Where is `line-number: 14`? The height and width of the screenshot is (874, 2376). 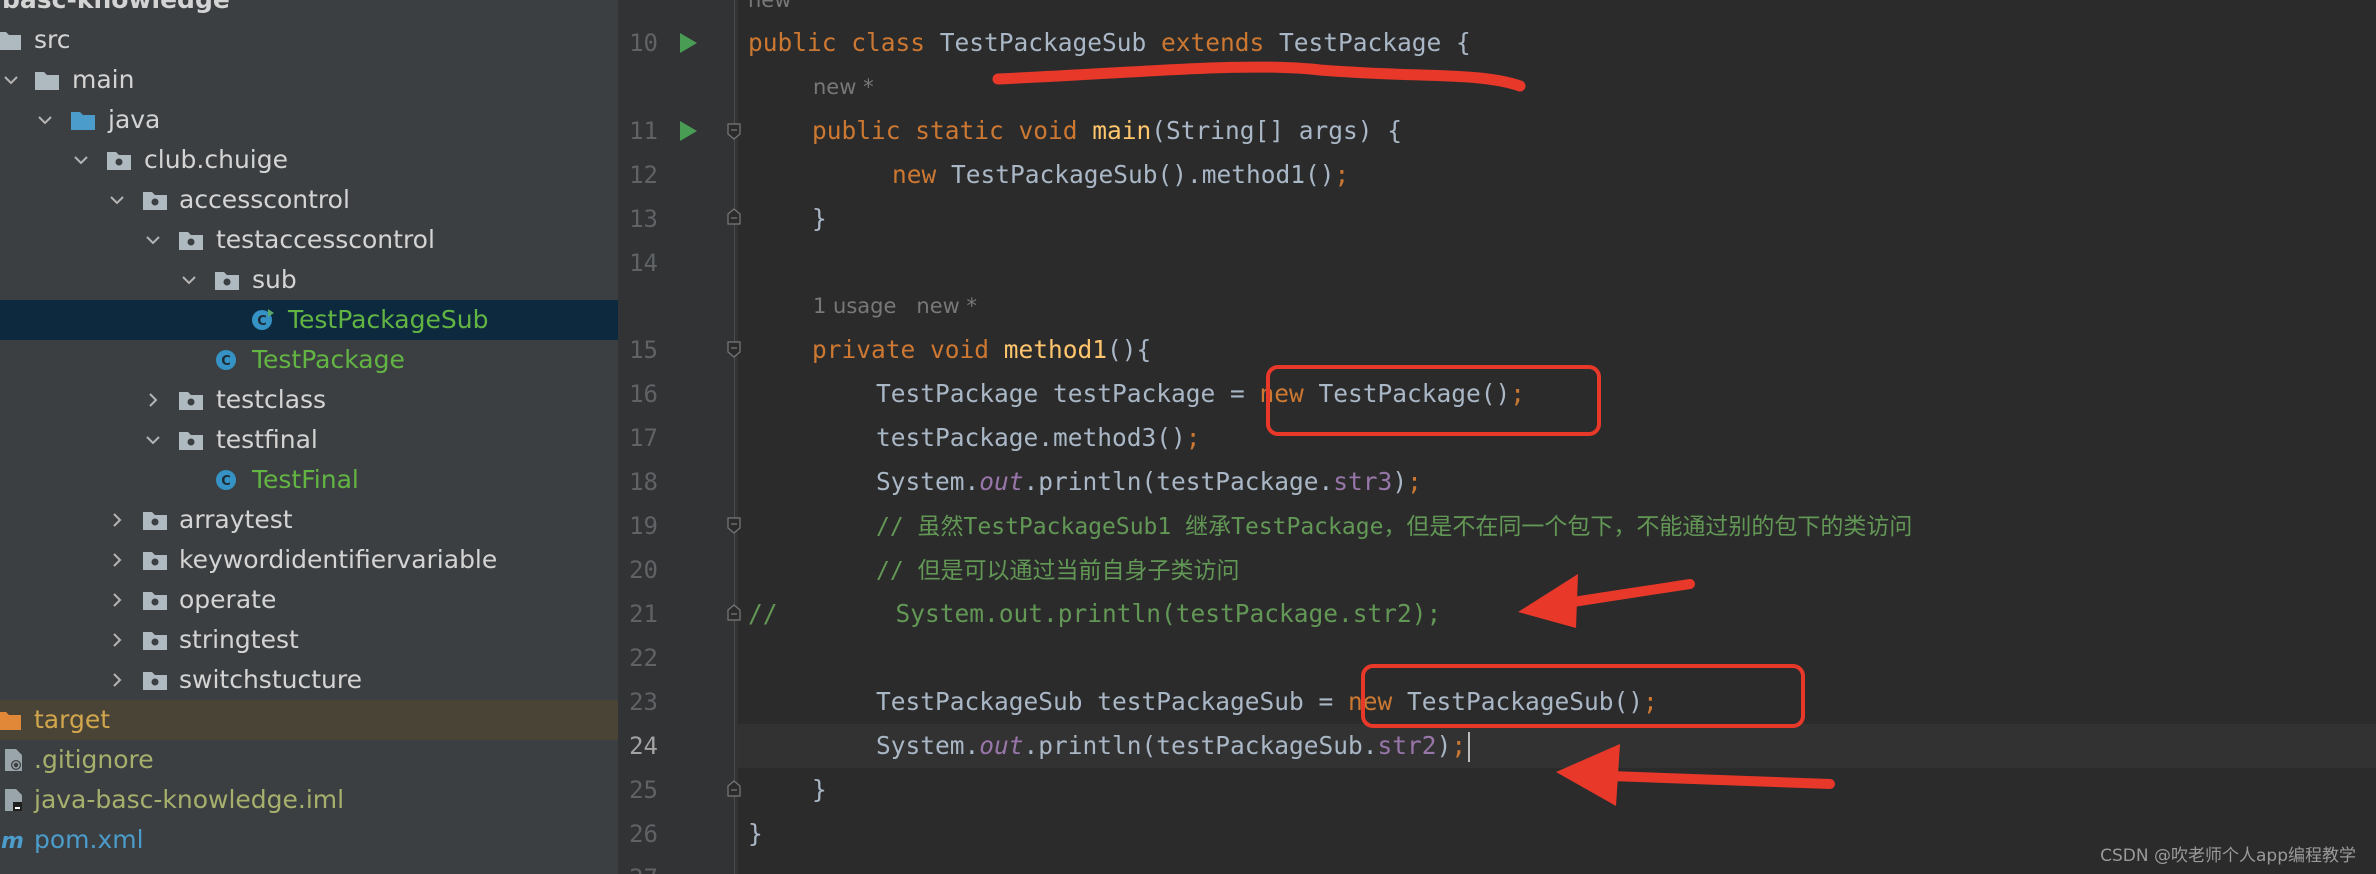 line-number: 14 is located at coordinates (643, 263).